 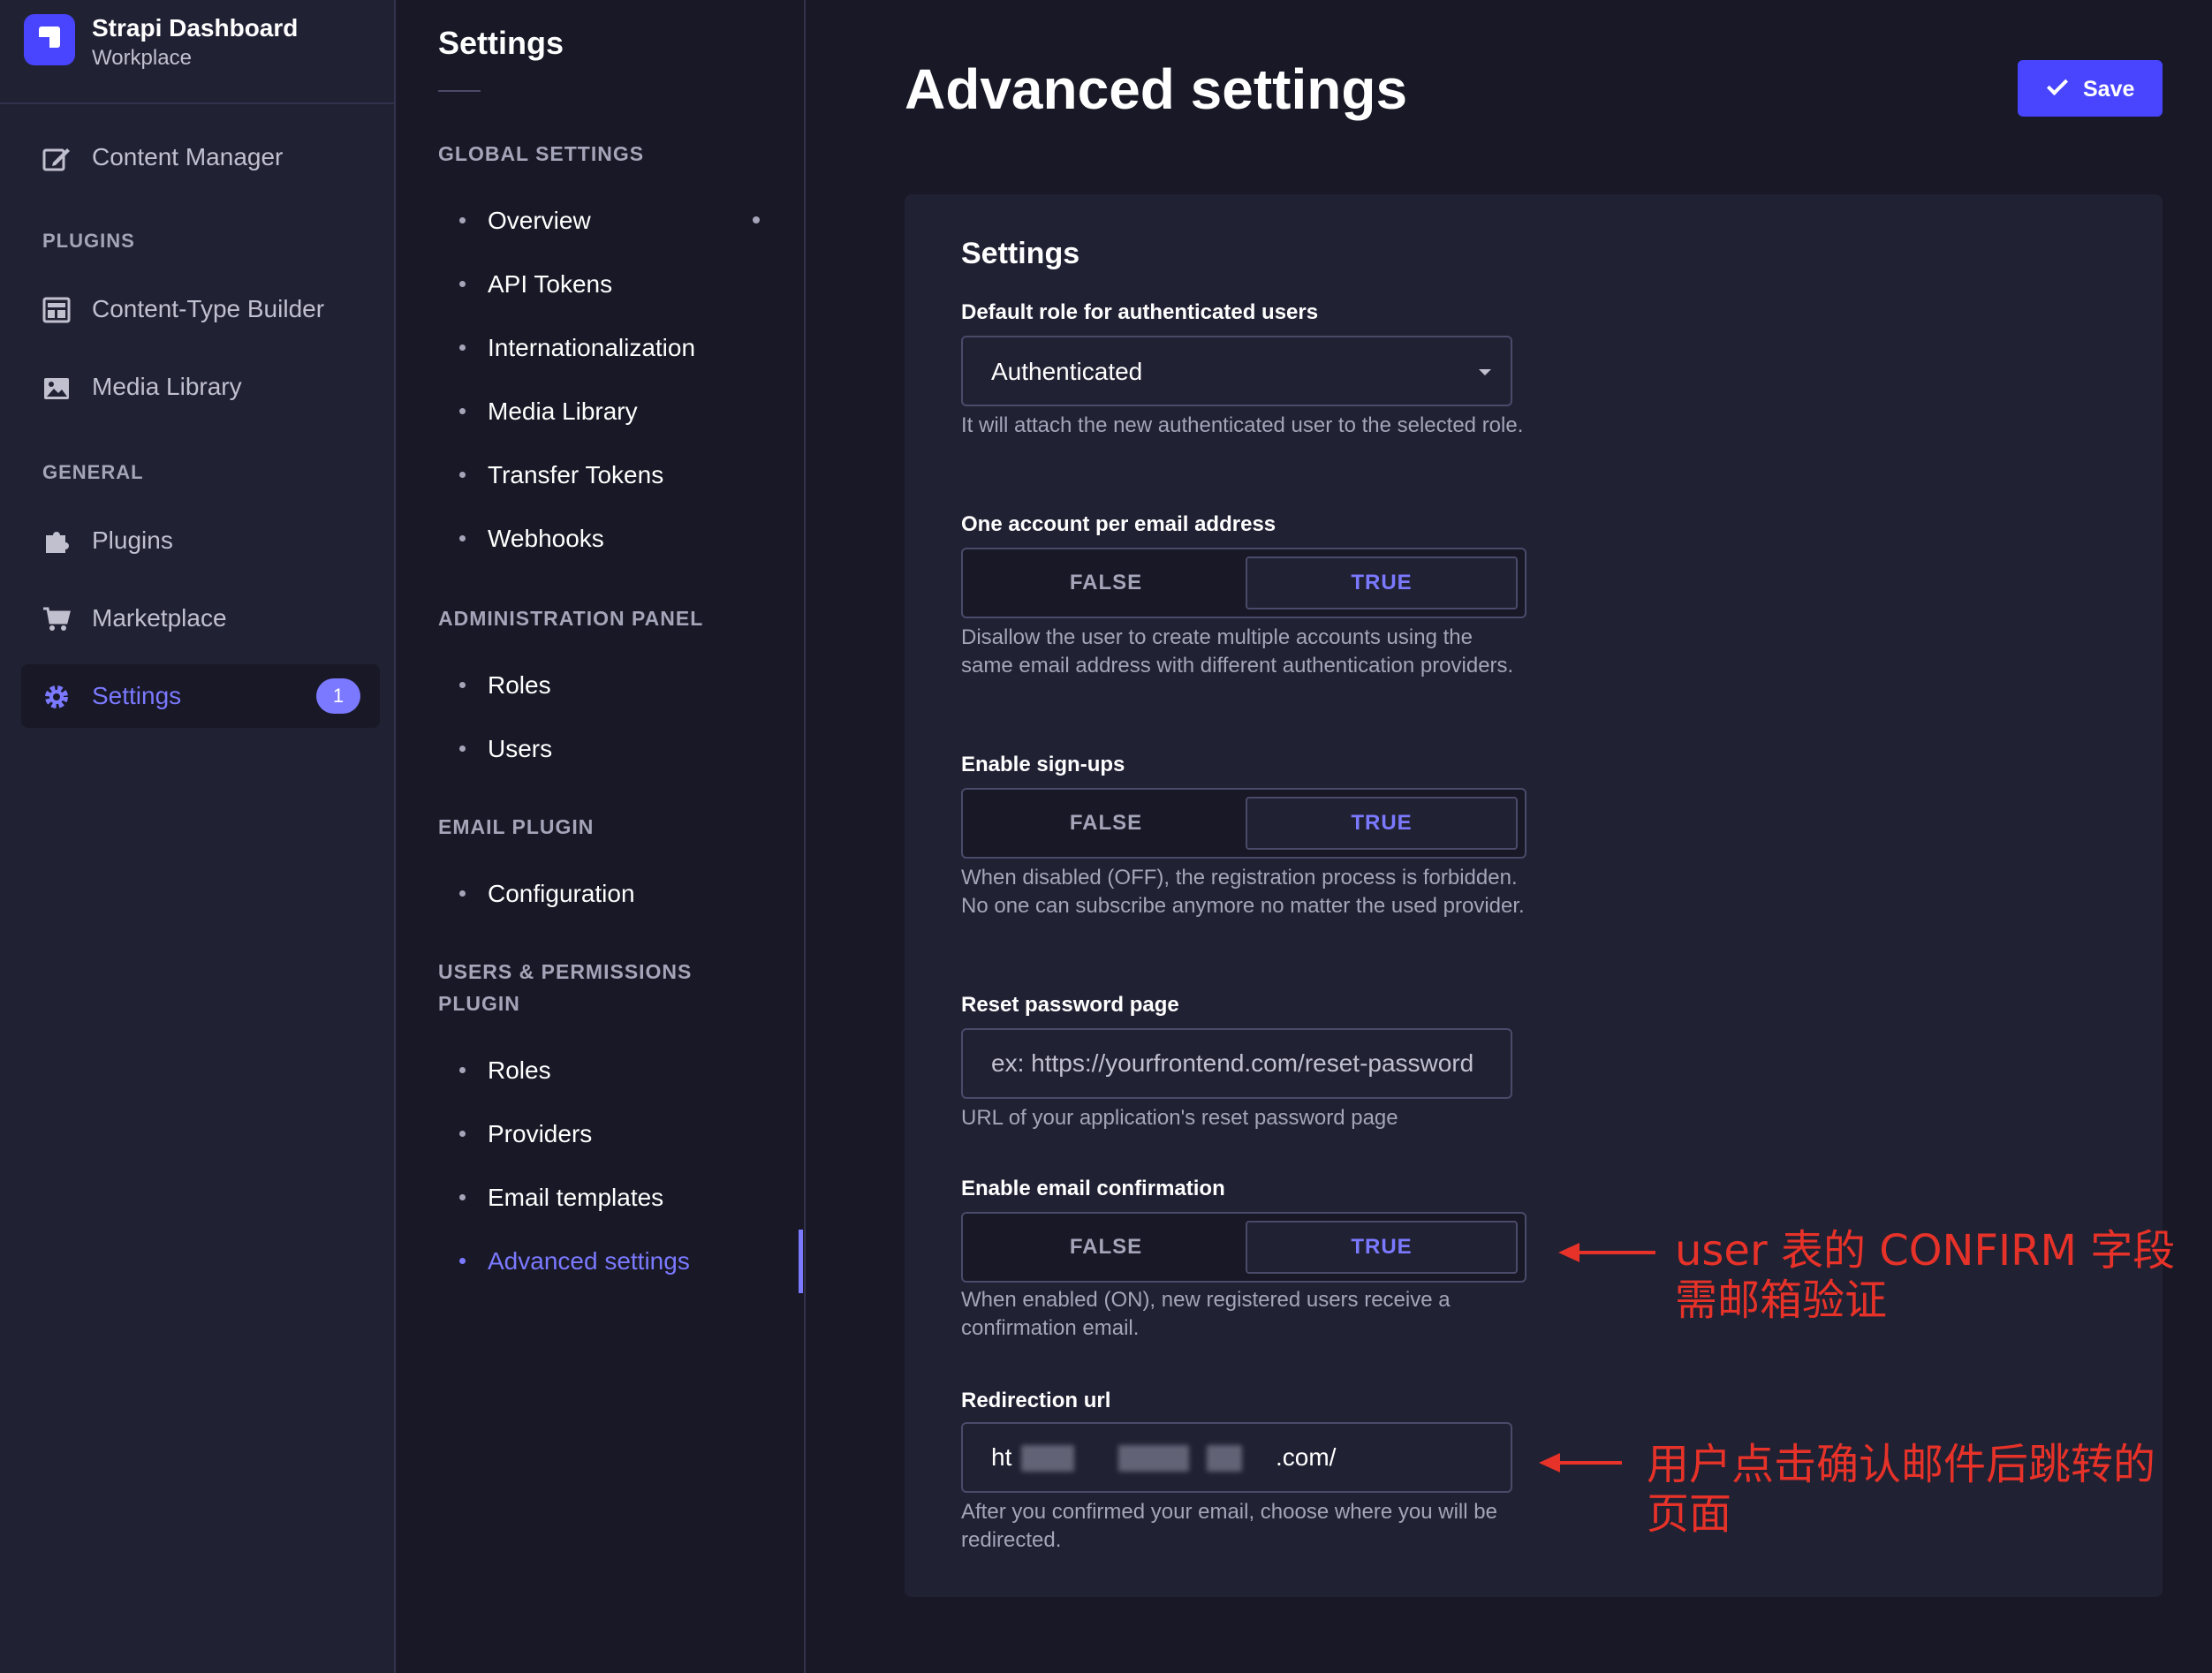 What do you see at coordinates (540, 1133) in the screenshot?
I see `sub-link-label: Providers` at bounding box center [540, 1133].